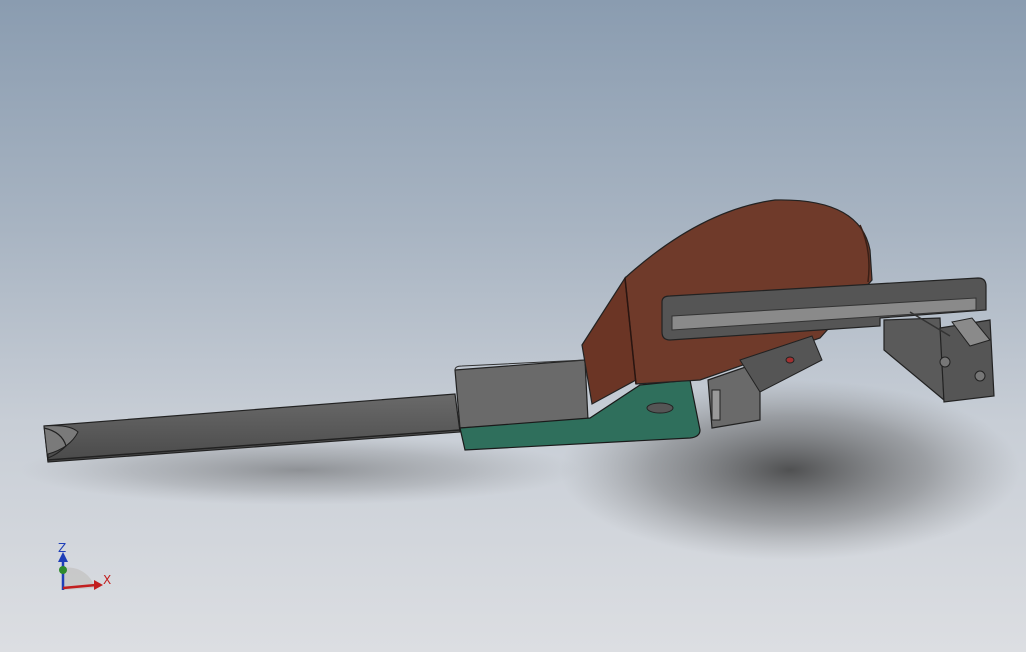 This screenshot has width=1026, height=652. What do you see at coordinates (98, 585) in the screenshot?
I see `x-axis-arrowhead` at bounding box center [98, 585].